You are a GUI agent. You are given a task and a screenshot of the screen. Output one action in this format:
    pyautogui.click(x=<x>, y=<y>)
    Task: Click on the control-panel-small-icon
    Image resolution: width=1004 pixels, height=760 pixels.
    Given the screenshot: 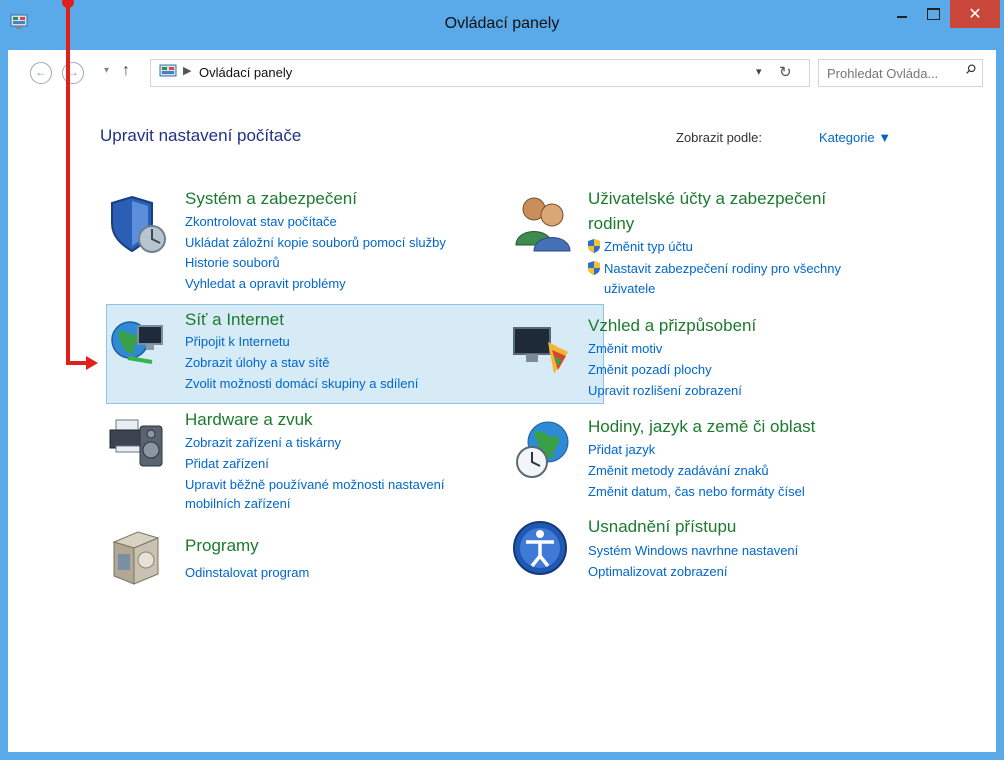 What is the action you would take?
    pyautogui.click(x=168, y=70)
    